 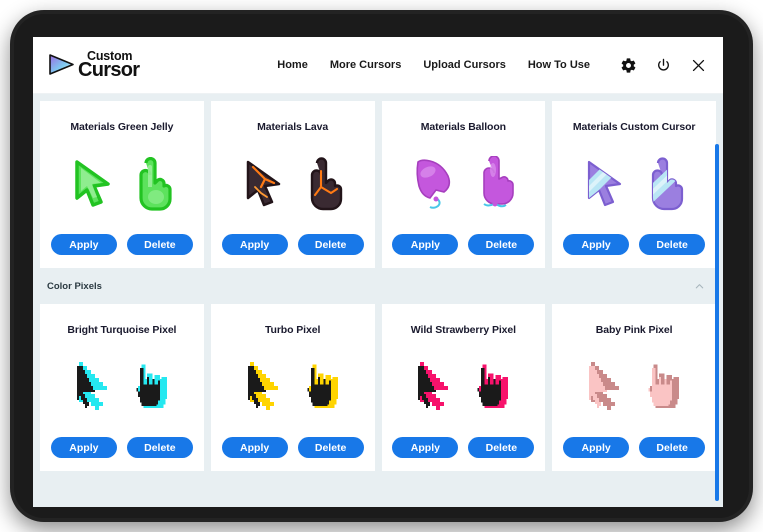 What do you see at coordinates (122, 127) in the screenshot?
I see `cursor-card-title: Materials Green Jelly` at bounding box center [122, 127].